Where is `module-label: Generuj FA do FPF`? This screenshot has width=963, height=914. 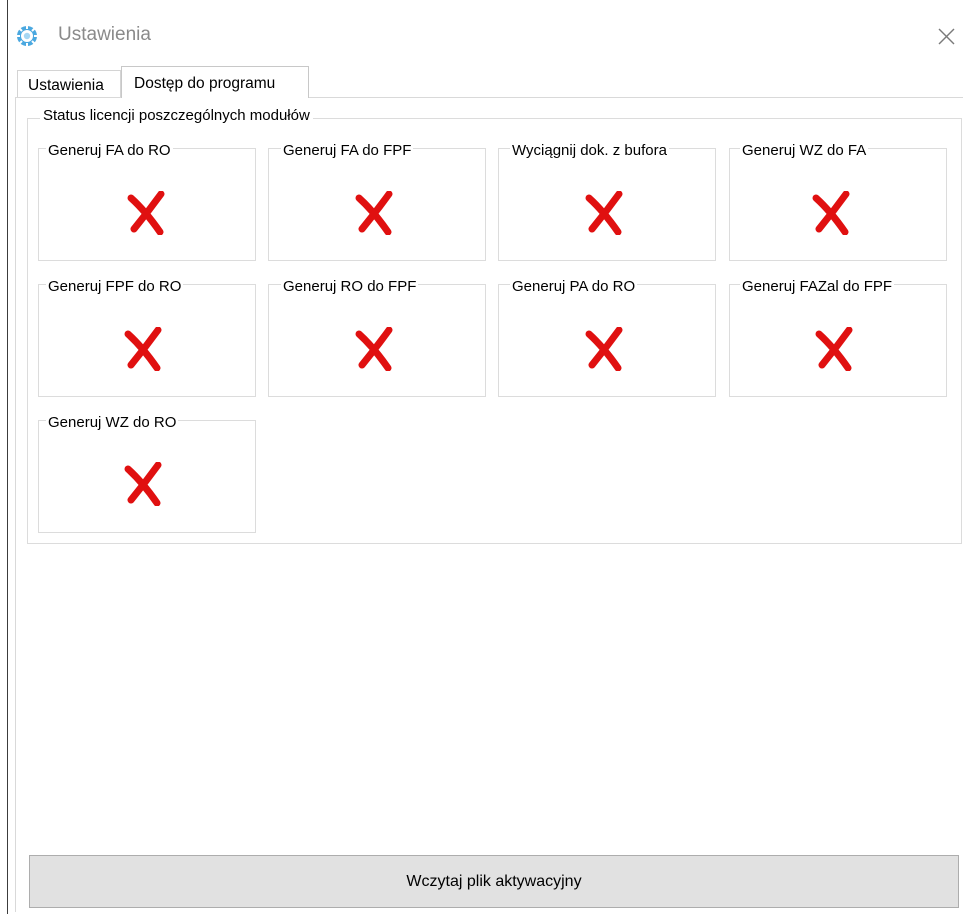 module-label: Generuj FA do FPF is located at coordinates (347, 150).